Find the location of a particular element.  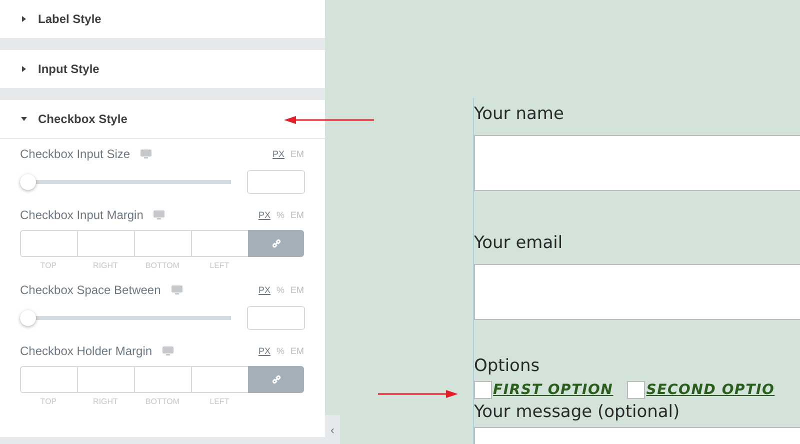

checkbox-label: FIRST OPTION is located at coordinates (553, 390).